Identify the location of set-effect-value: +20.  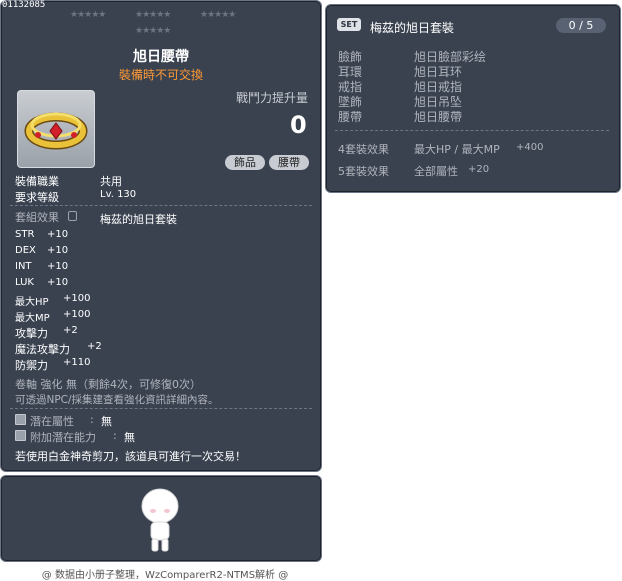
(479, 169).